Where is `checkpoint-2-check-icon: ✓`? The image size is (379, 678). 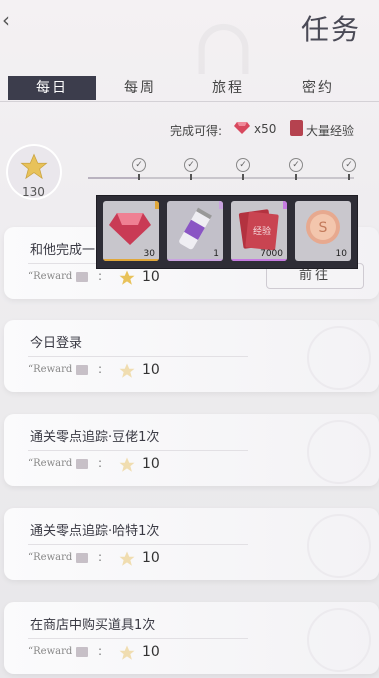
checkpoint-2-check-icon: ✓ is located at coordinates (191, 165).